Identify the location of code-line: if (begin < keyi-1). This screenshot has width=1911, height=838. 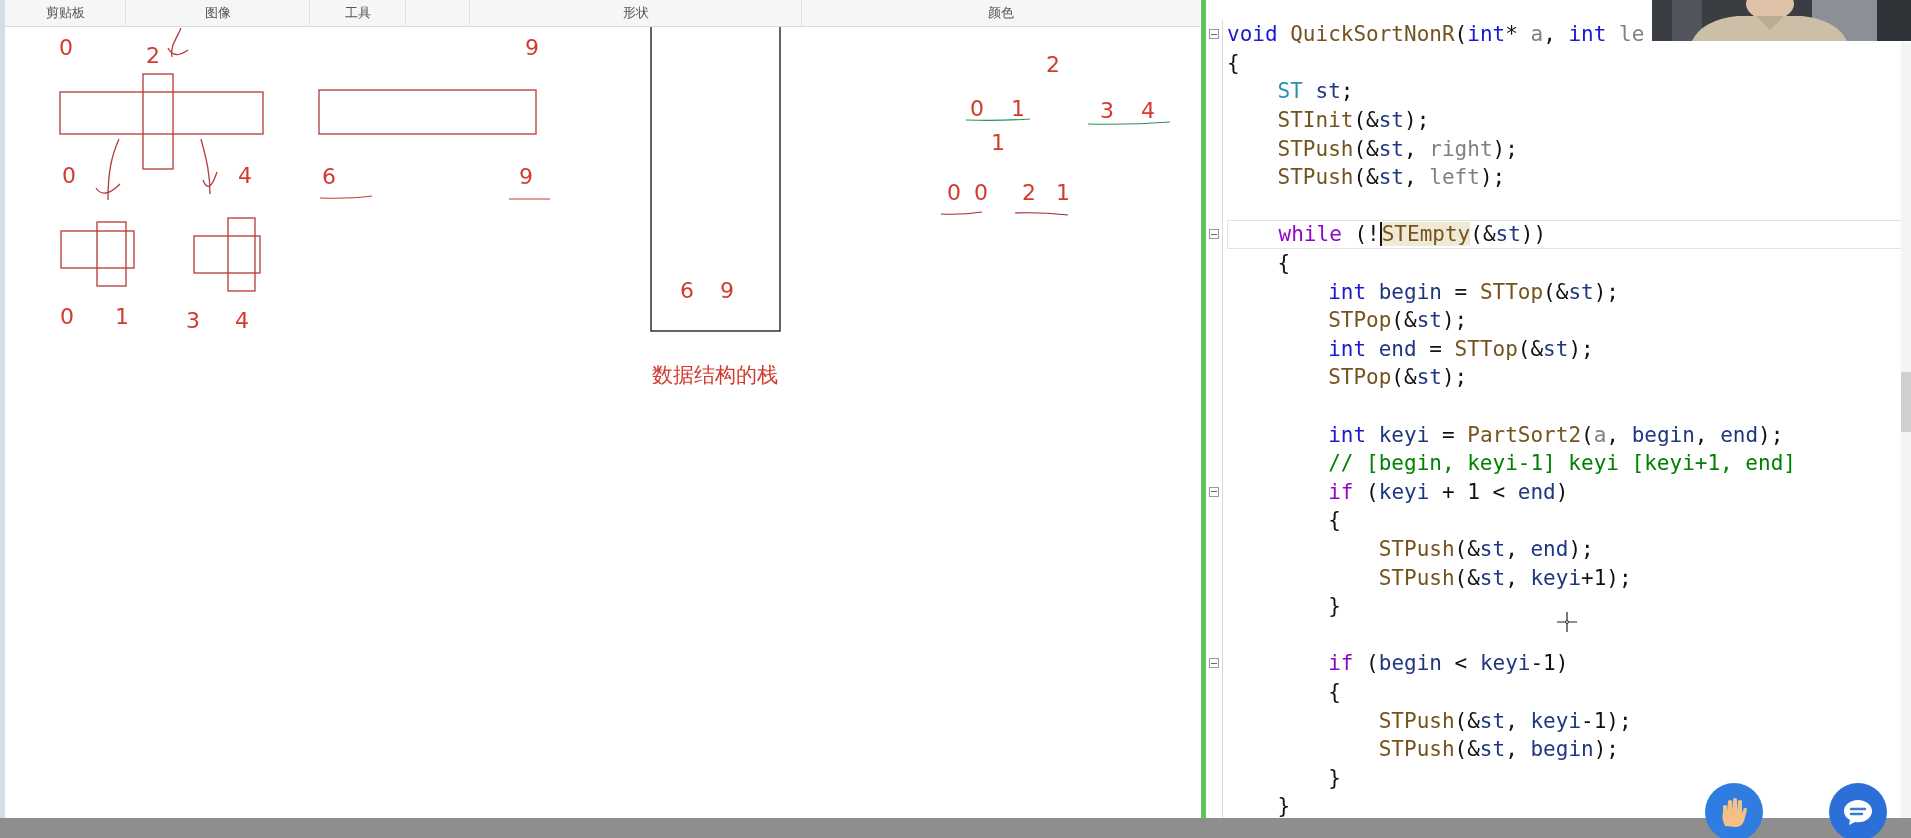
(1448, 663).